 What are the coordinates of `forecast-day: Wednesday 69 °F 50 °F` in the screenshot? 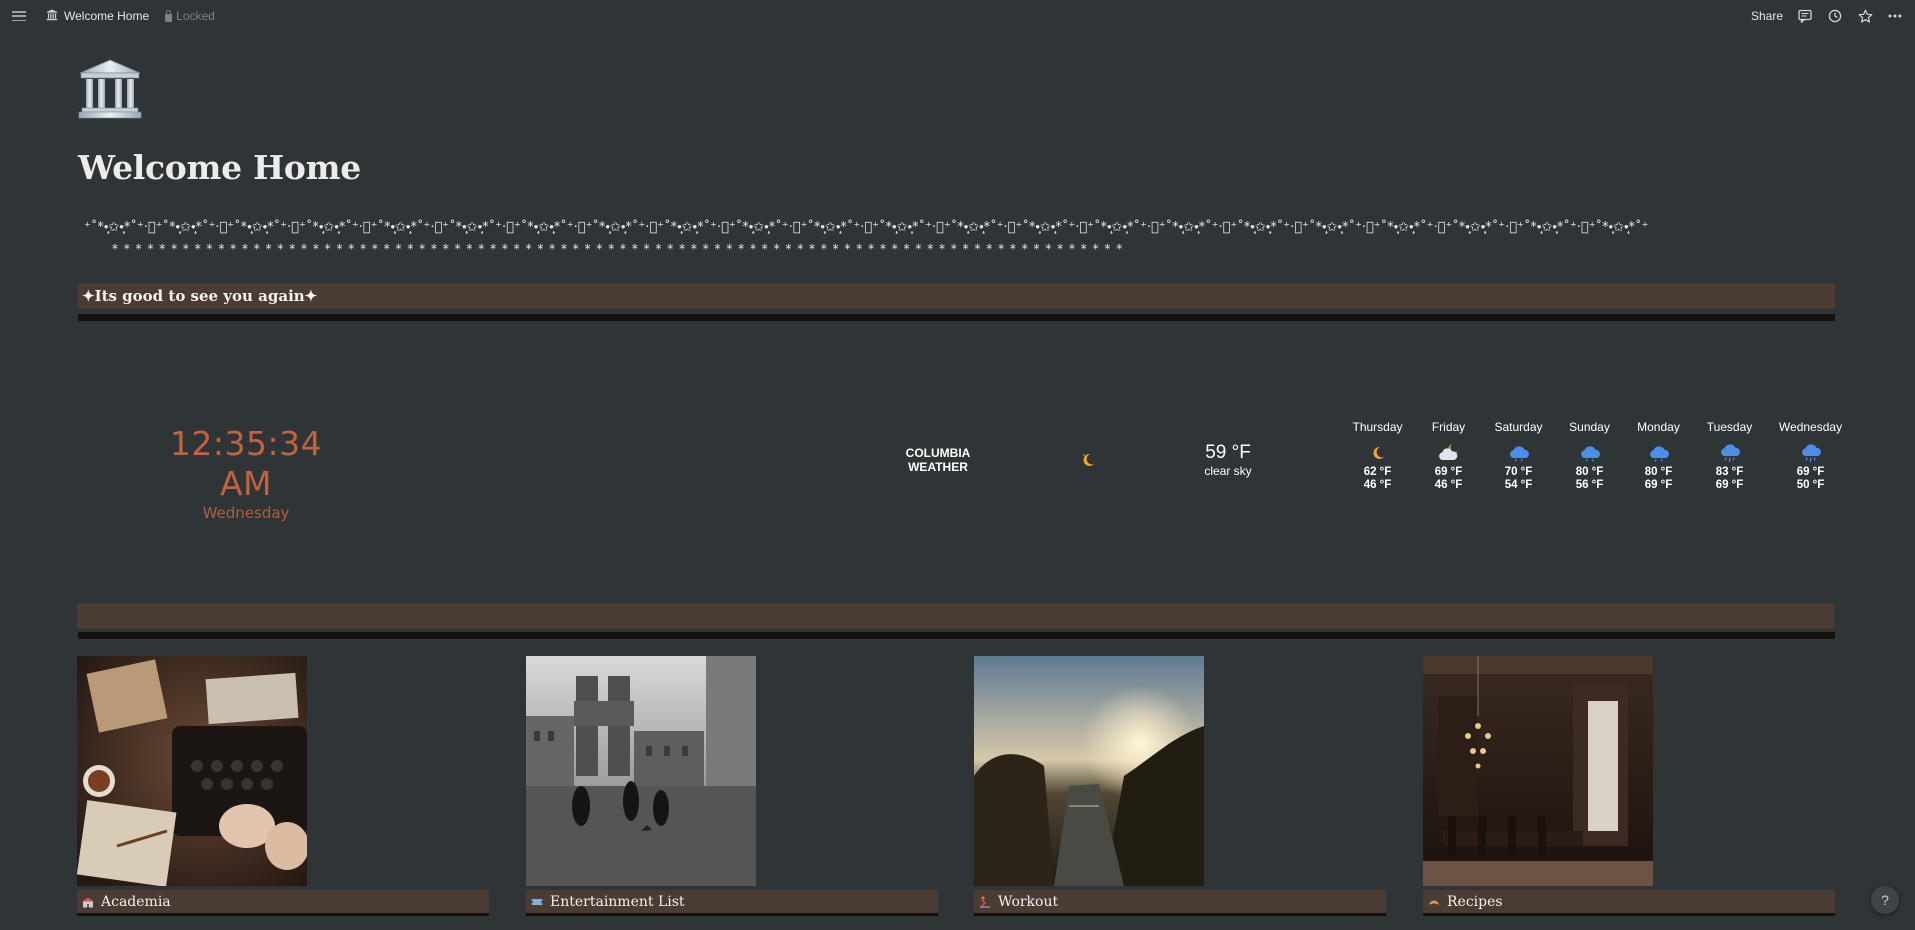 It's located at (1810, 456).